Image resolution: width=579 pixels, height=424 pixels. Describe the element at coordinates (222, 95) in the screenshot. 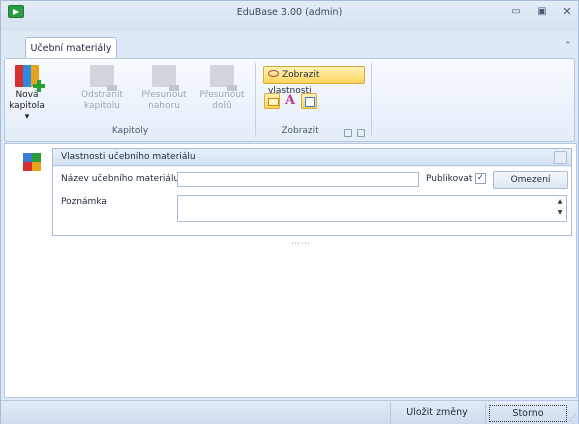

I see `move-down-label-1: Přesunout` at that location.